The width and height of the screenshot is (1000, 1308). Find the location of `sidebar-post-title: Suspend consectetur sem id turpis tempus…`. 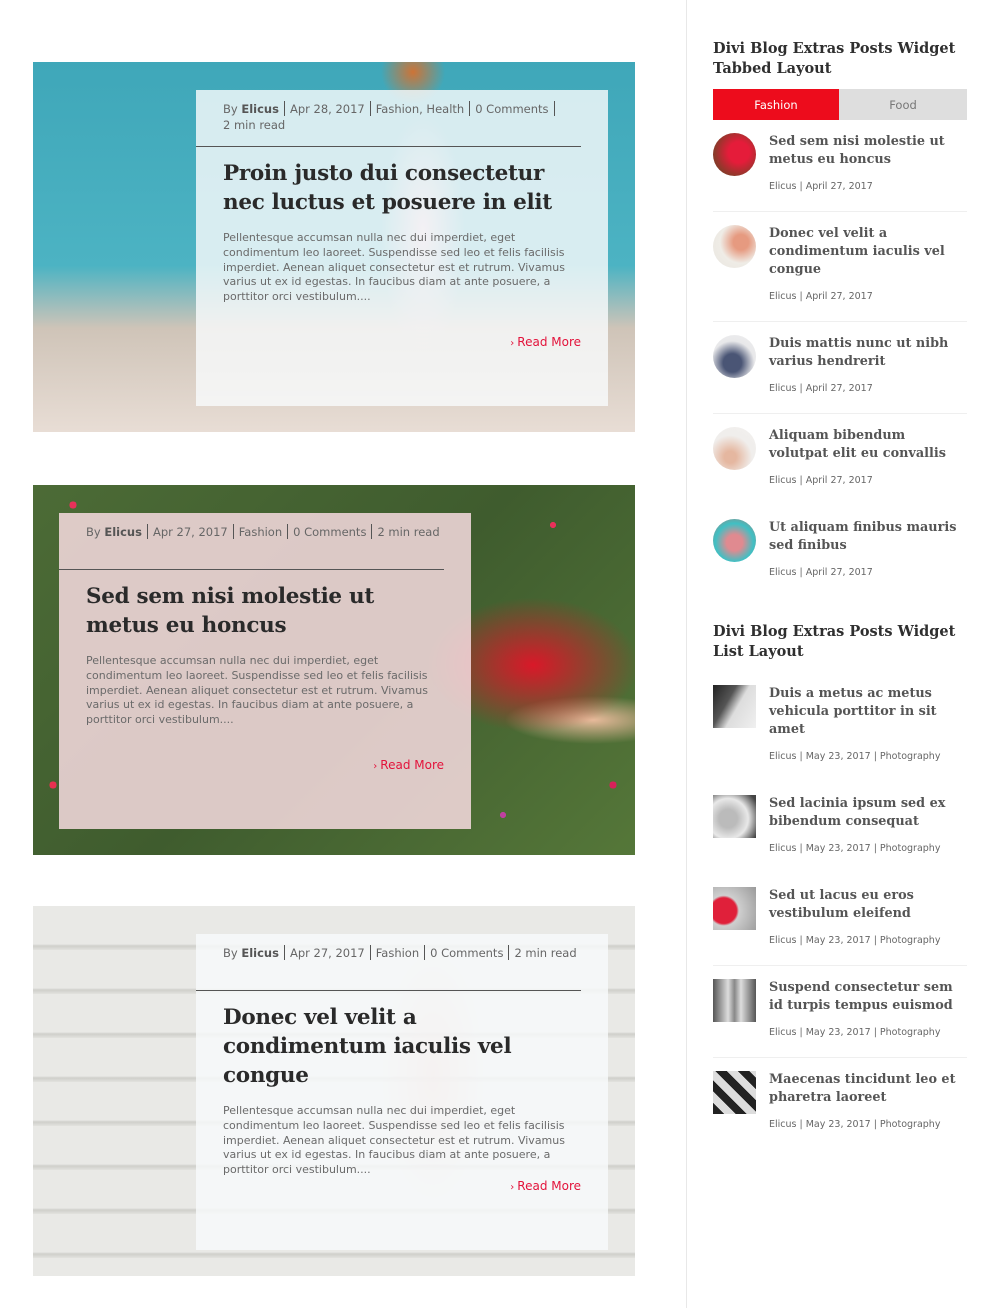

sidebar-post-title: Suspend consectetur sem id turpis tempus… is located at coordinates (868, 997).